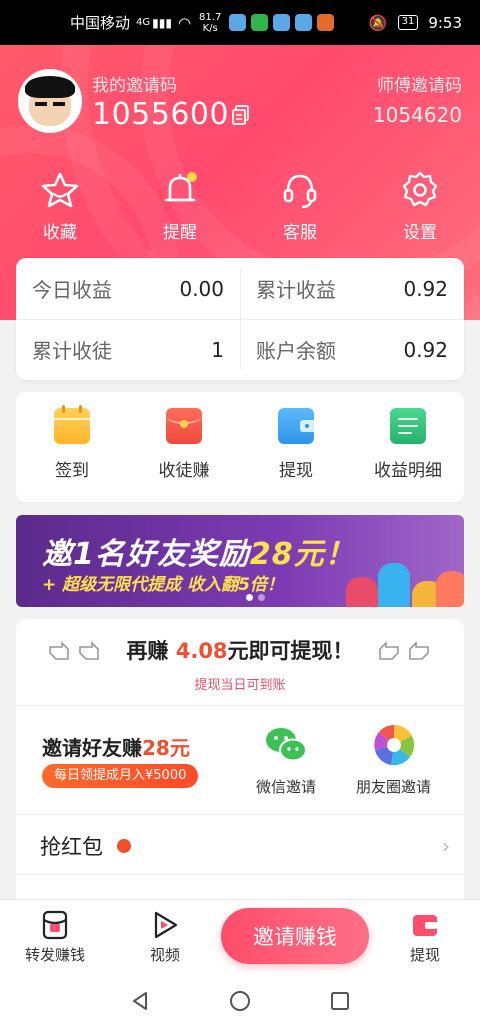 The width and height of the screenshot is (480, 1027). I want to click on grab-red-packet-row: 抢红包 ›, so click(245, 846).